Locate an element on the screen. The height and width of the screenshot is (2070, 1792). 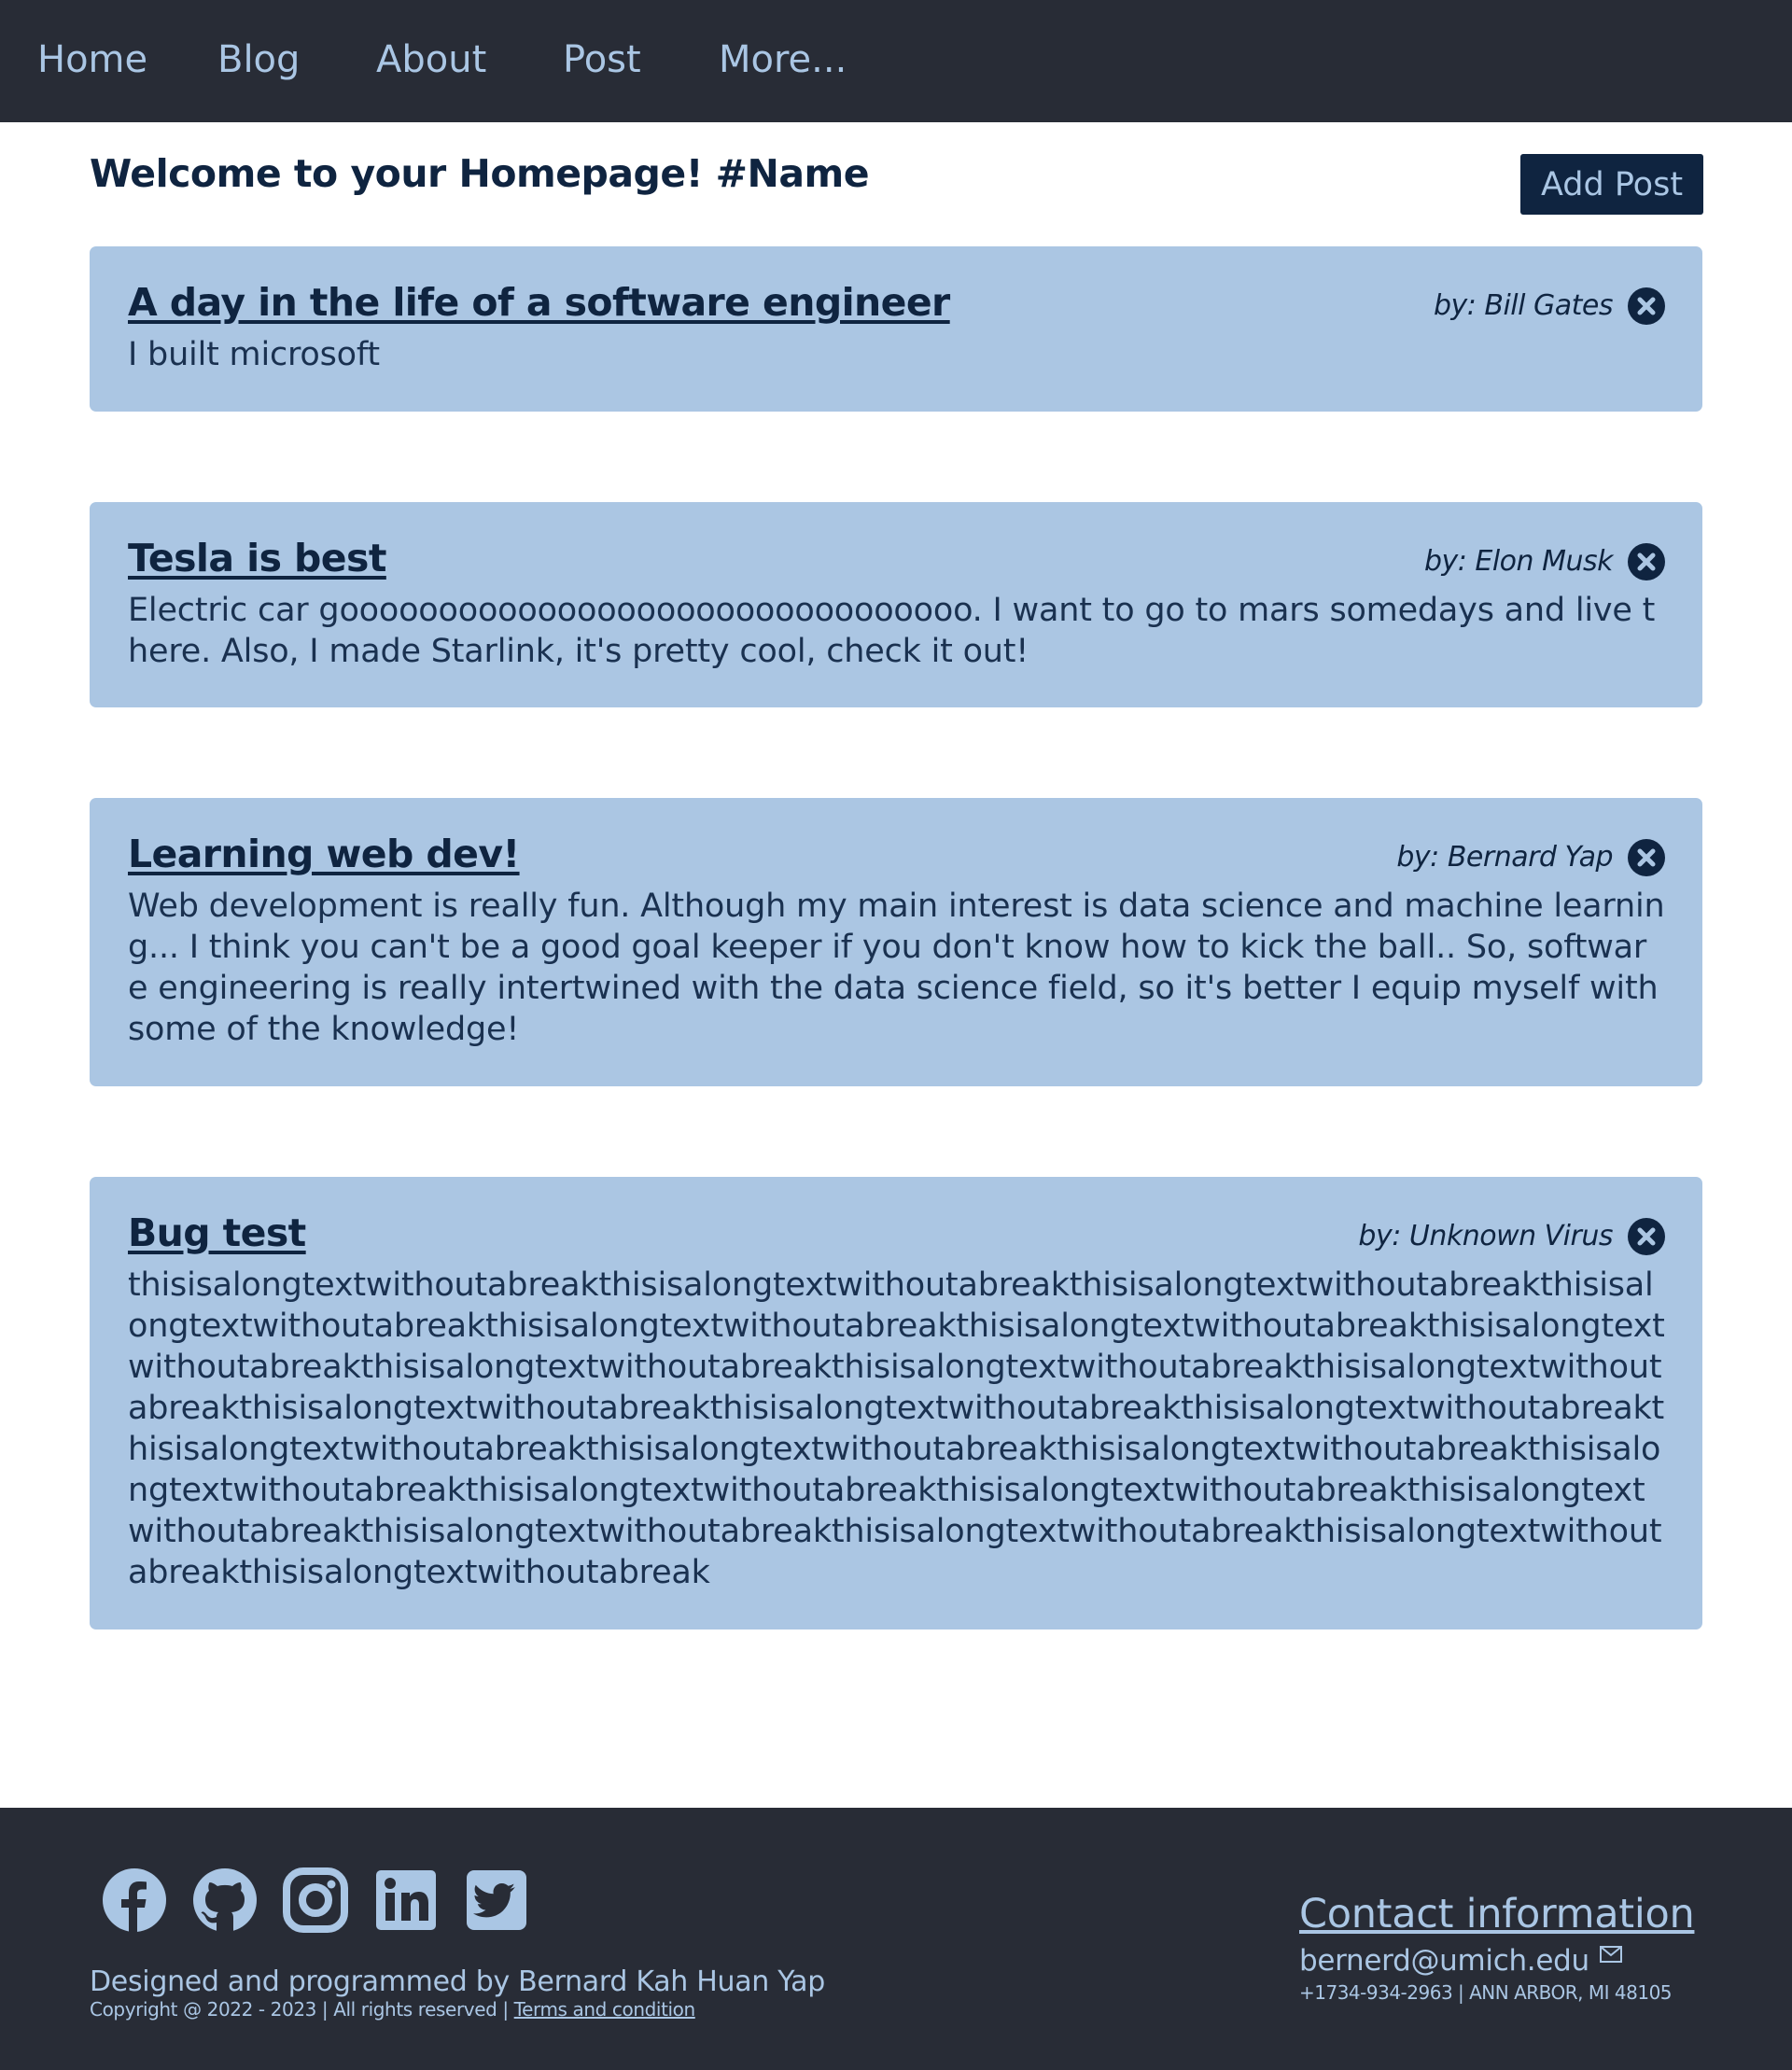
post-author: by: Bernard Yap is located at coordinates (1504, 857).